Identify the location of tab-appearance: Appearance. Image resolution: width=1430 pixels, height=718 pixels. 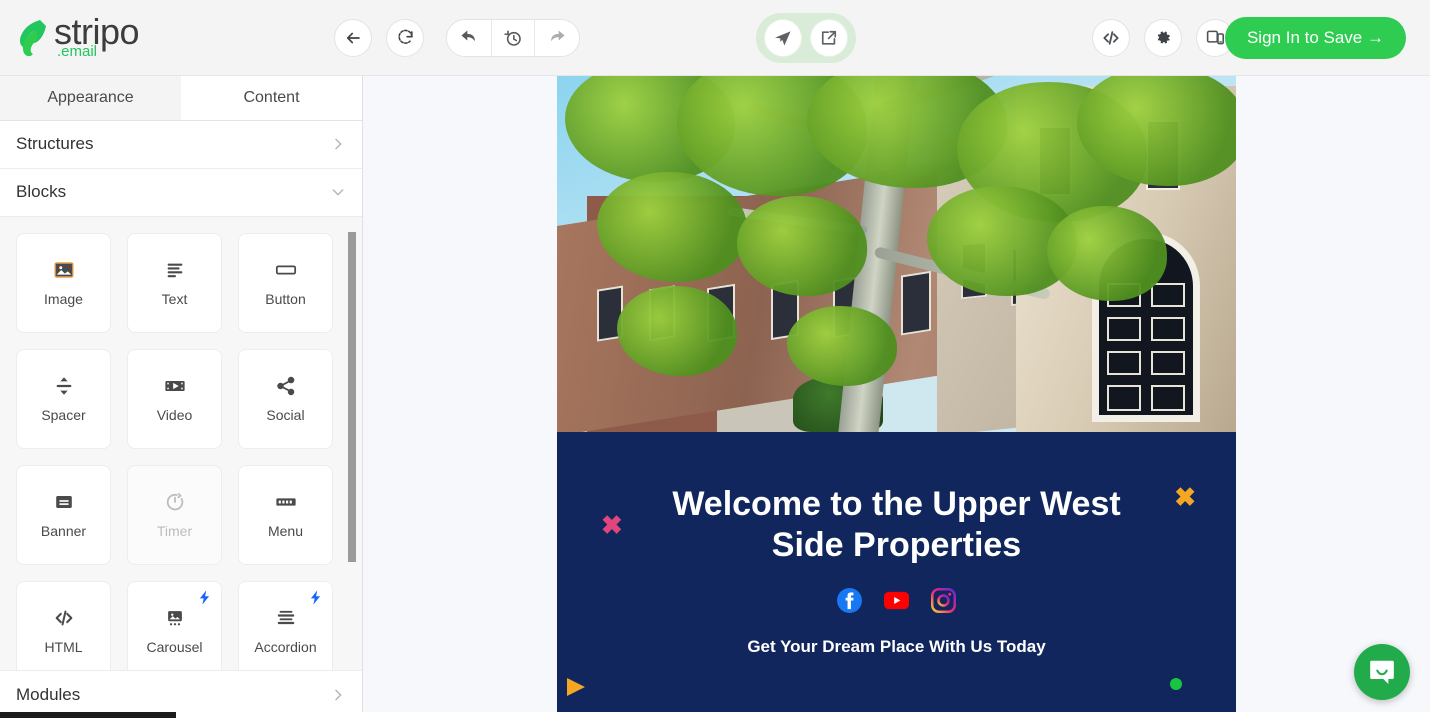
(90, 98).